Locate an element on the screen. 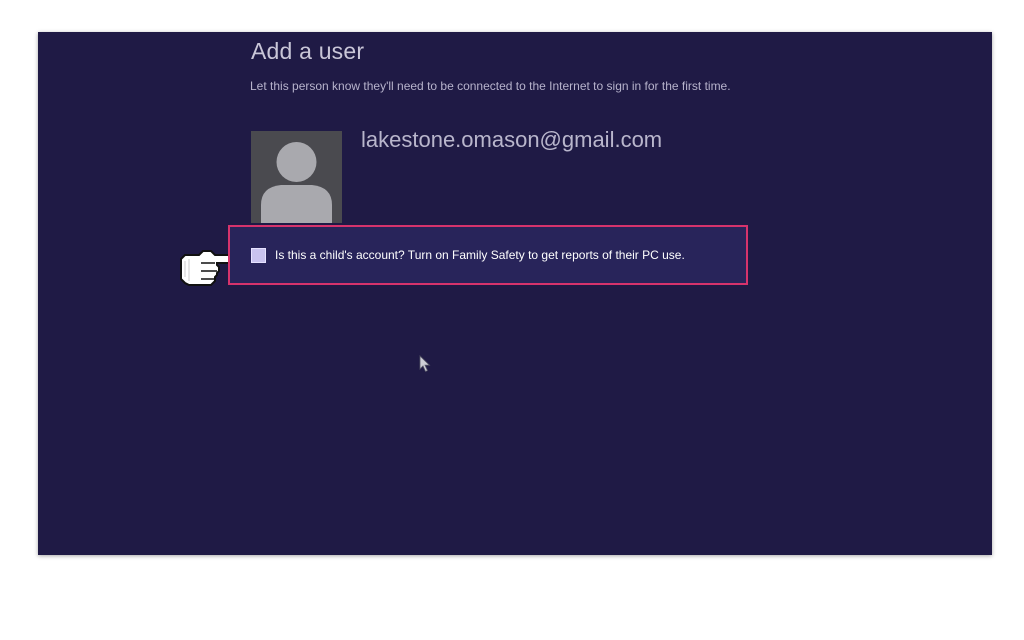 The height and width of the screenshot is (640, 1024). user-email: lakestone.omason@gmail.com is located at coordinates (512, 139).